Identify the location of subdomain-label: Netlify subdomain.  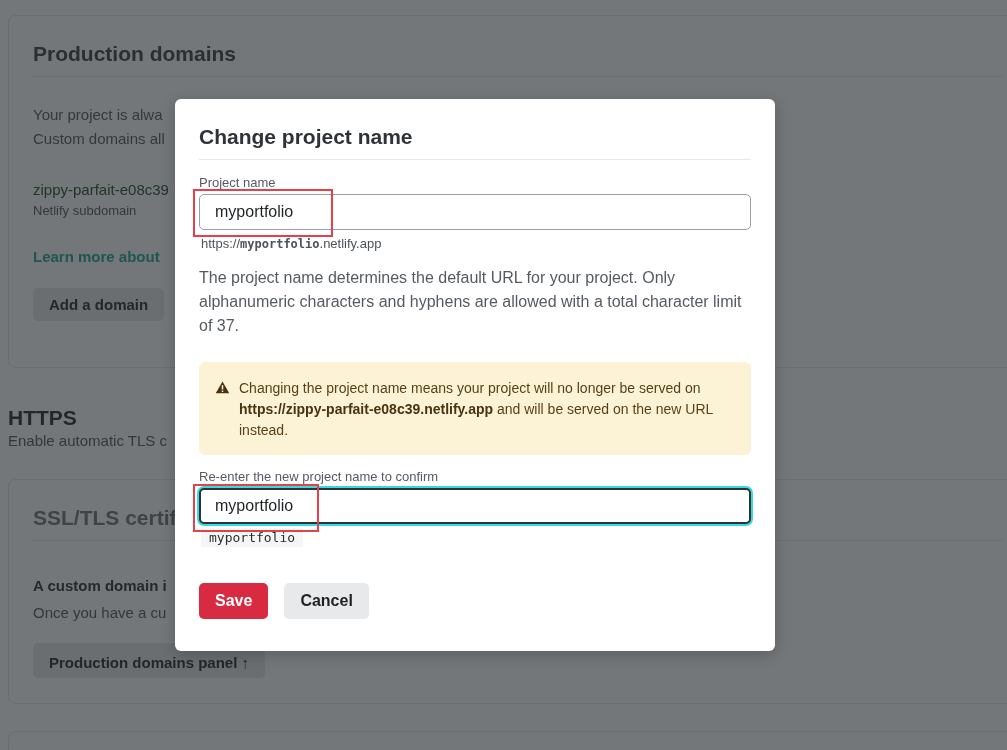
(85, 210).